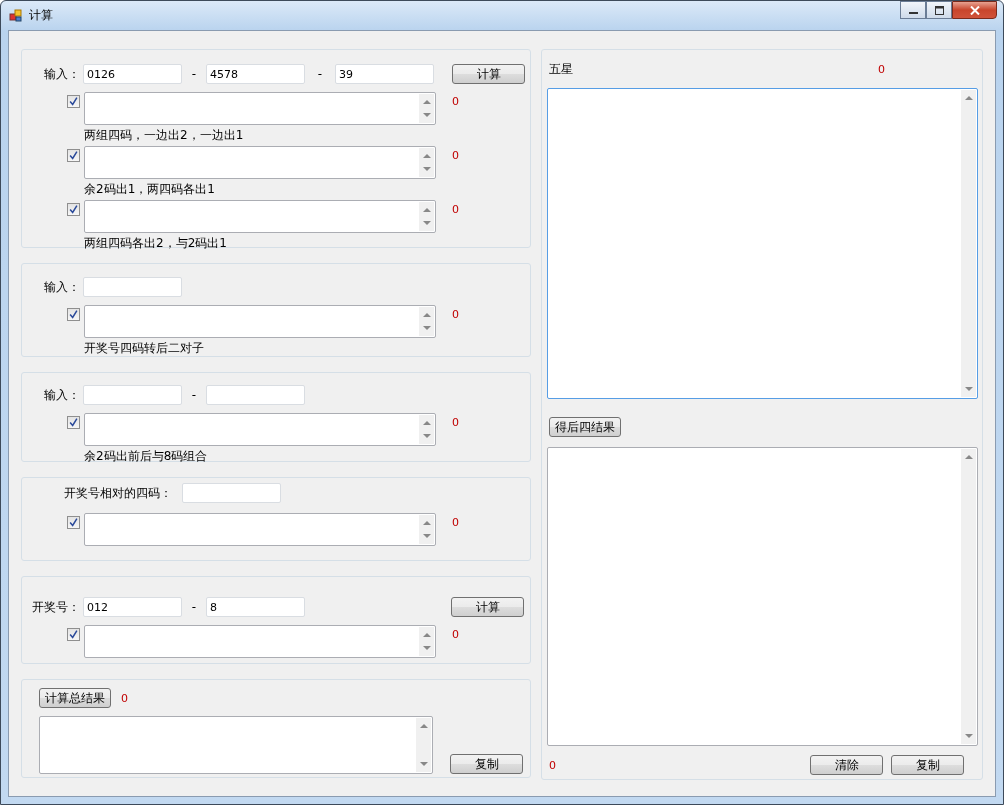 The image size is (1004, 805). Describe the element at coordinates (846, 765) in the screenshot. I see `clear-button: 清除` at that location.